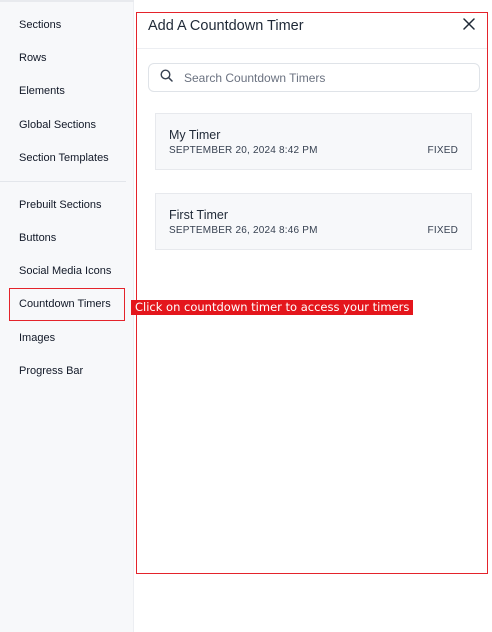 This screenshot has height=632, width=492. What do you see at coordinates (64, 158) in the screenshot?
I see `sidebar-item-label: Section Templates` at bounding box center [64, 158].